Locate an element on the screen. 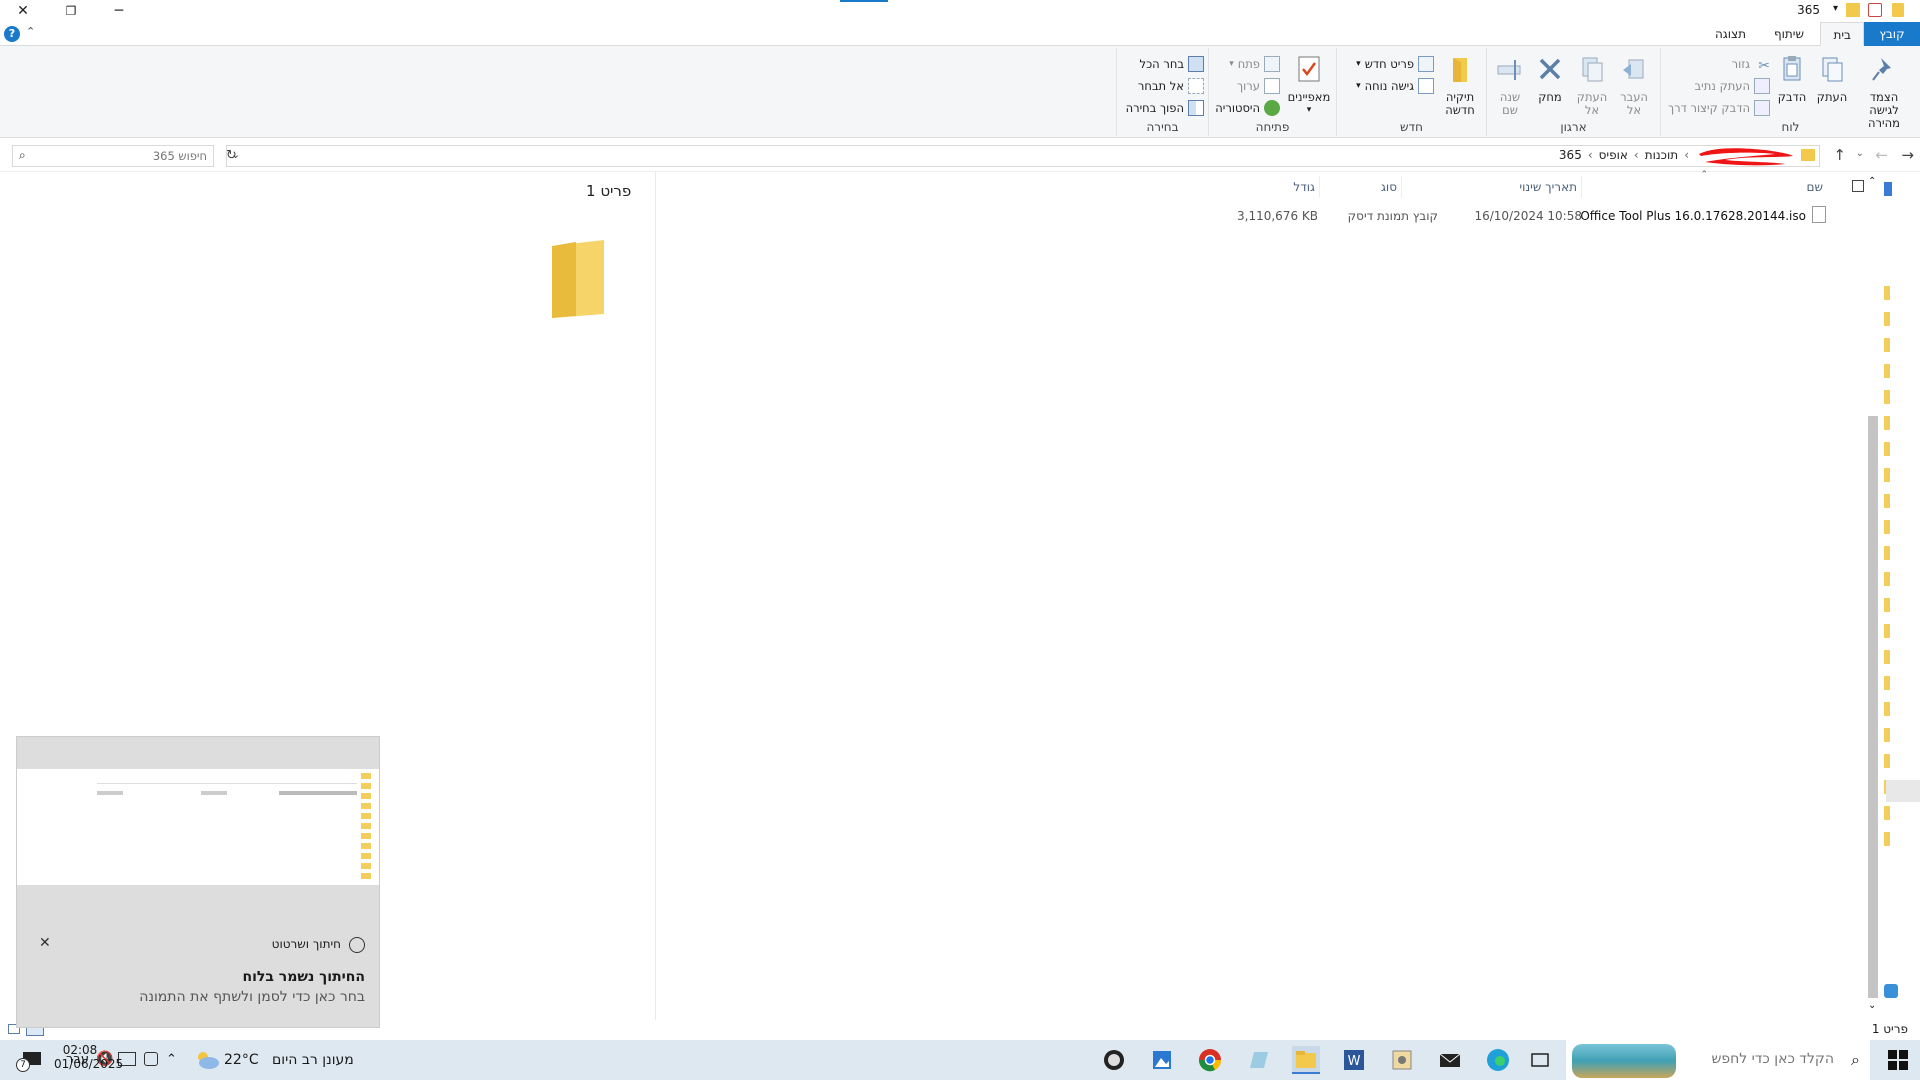 The height and width of the screenshot is (1080, 1920). app-icon is located at coordinates (1402, 1060).